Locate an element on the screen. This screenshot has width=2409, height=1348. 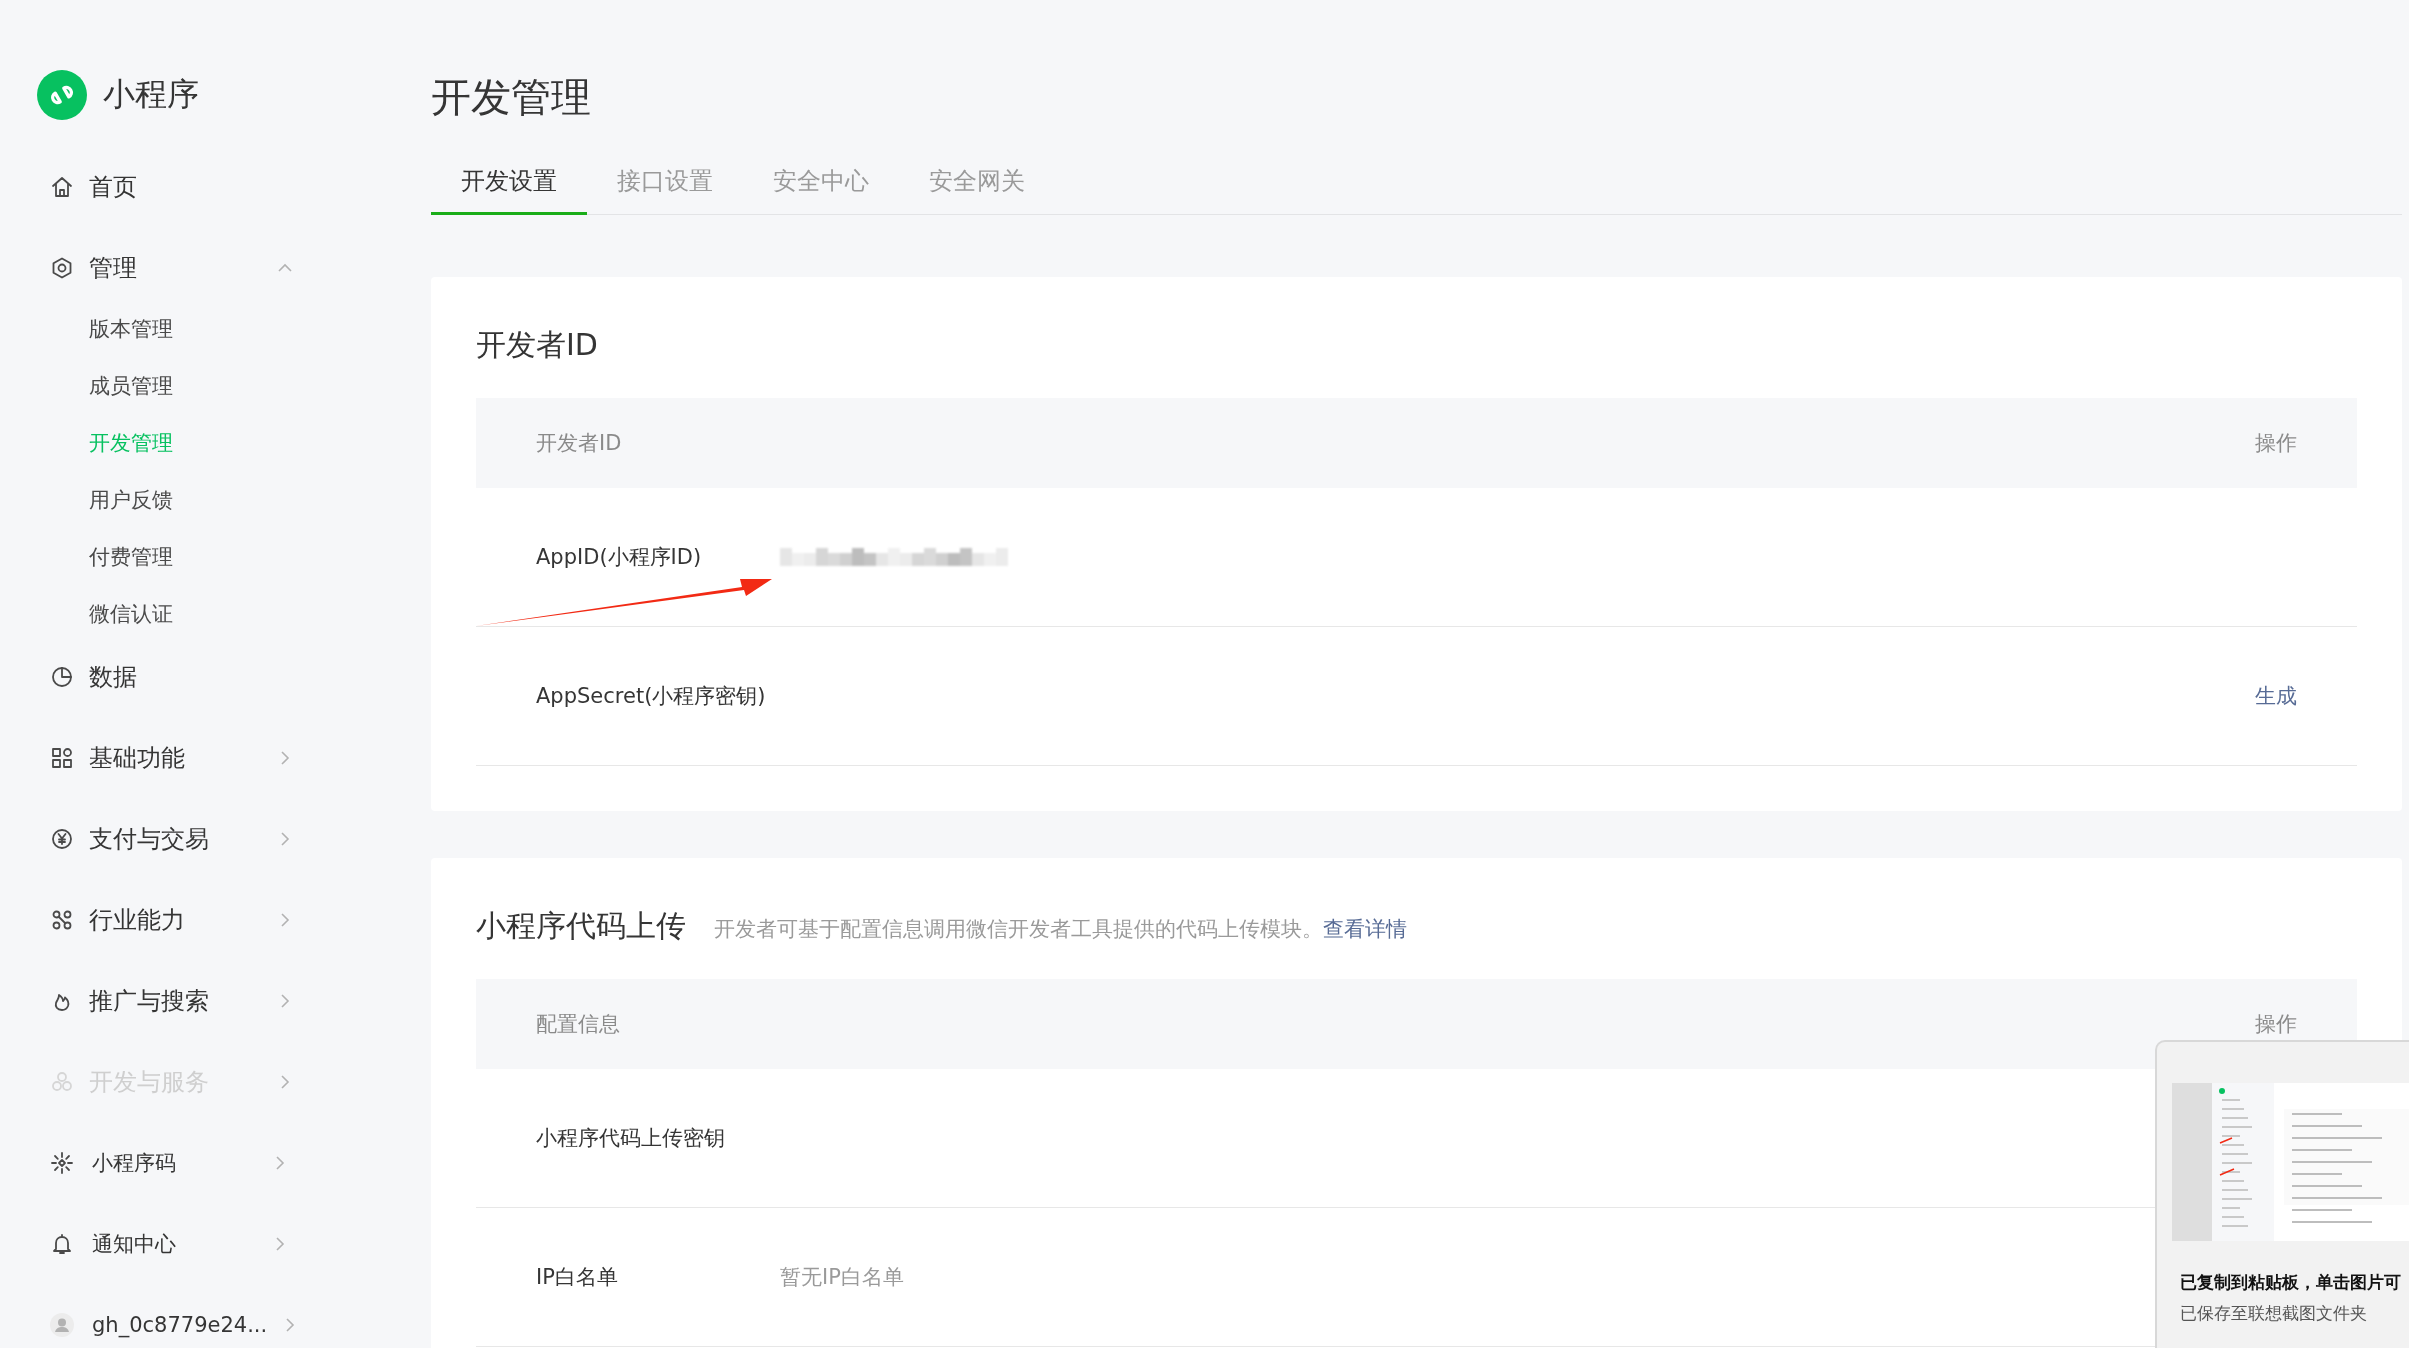
sidebar-subitem: 付费管理 is located at coordinates (150, 557).